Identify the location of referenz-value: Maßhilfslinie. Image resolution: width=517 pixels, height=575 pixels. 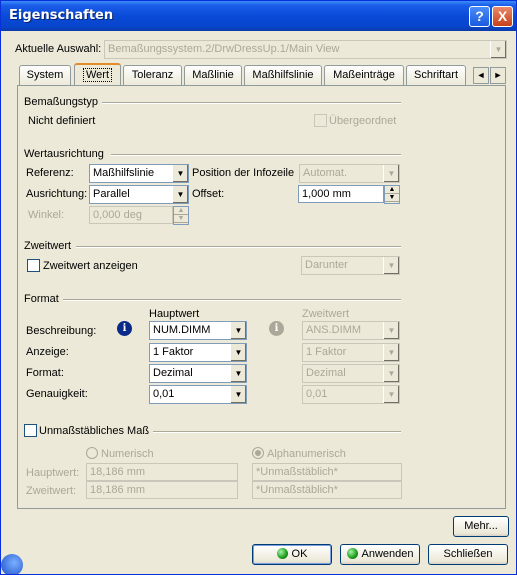
(124, 173).